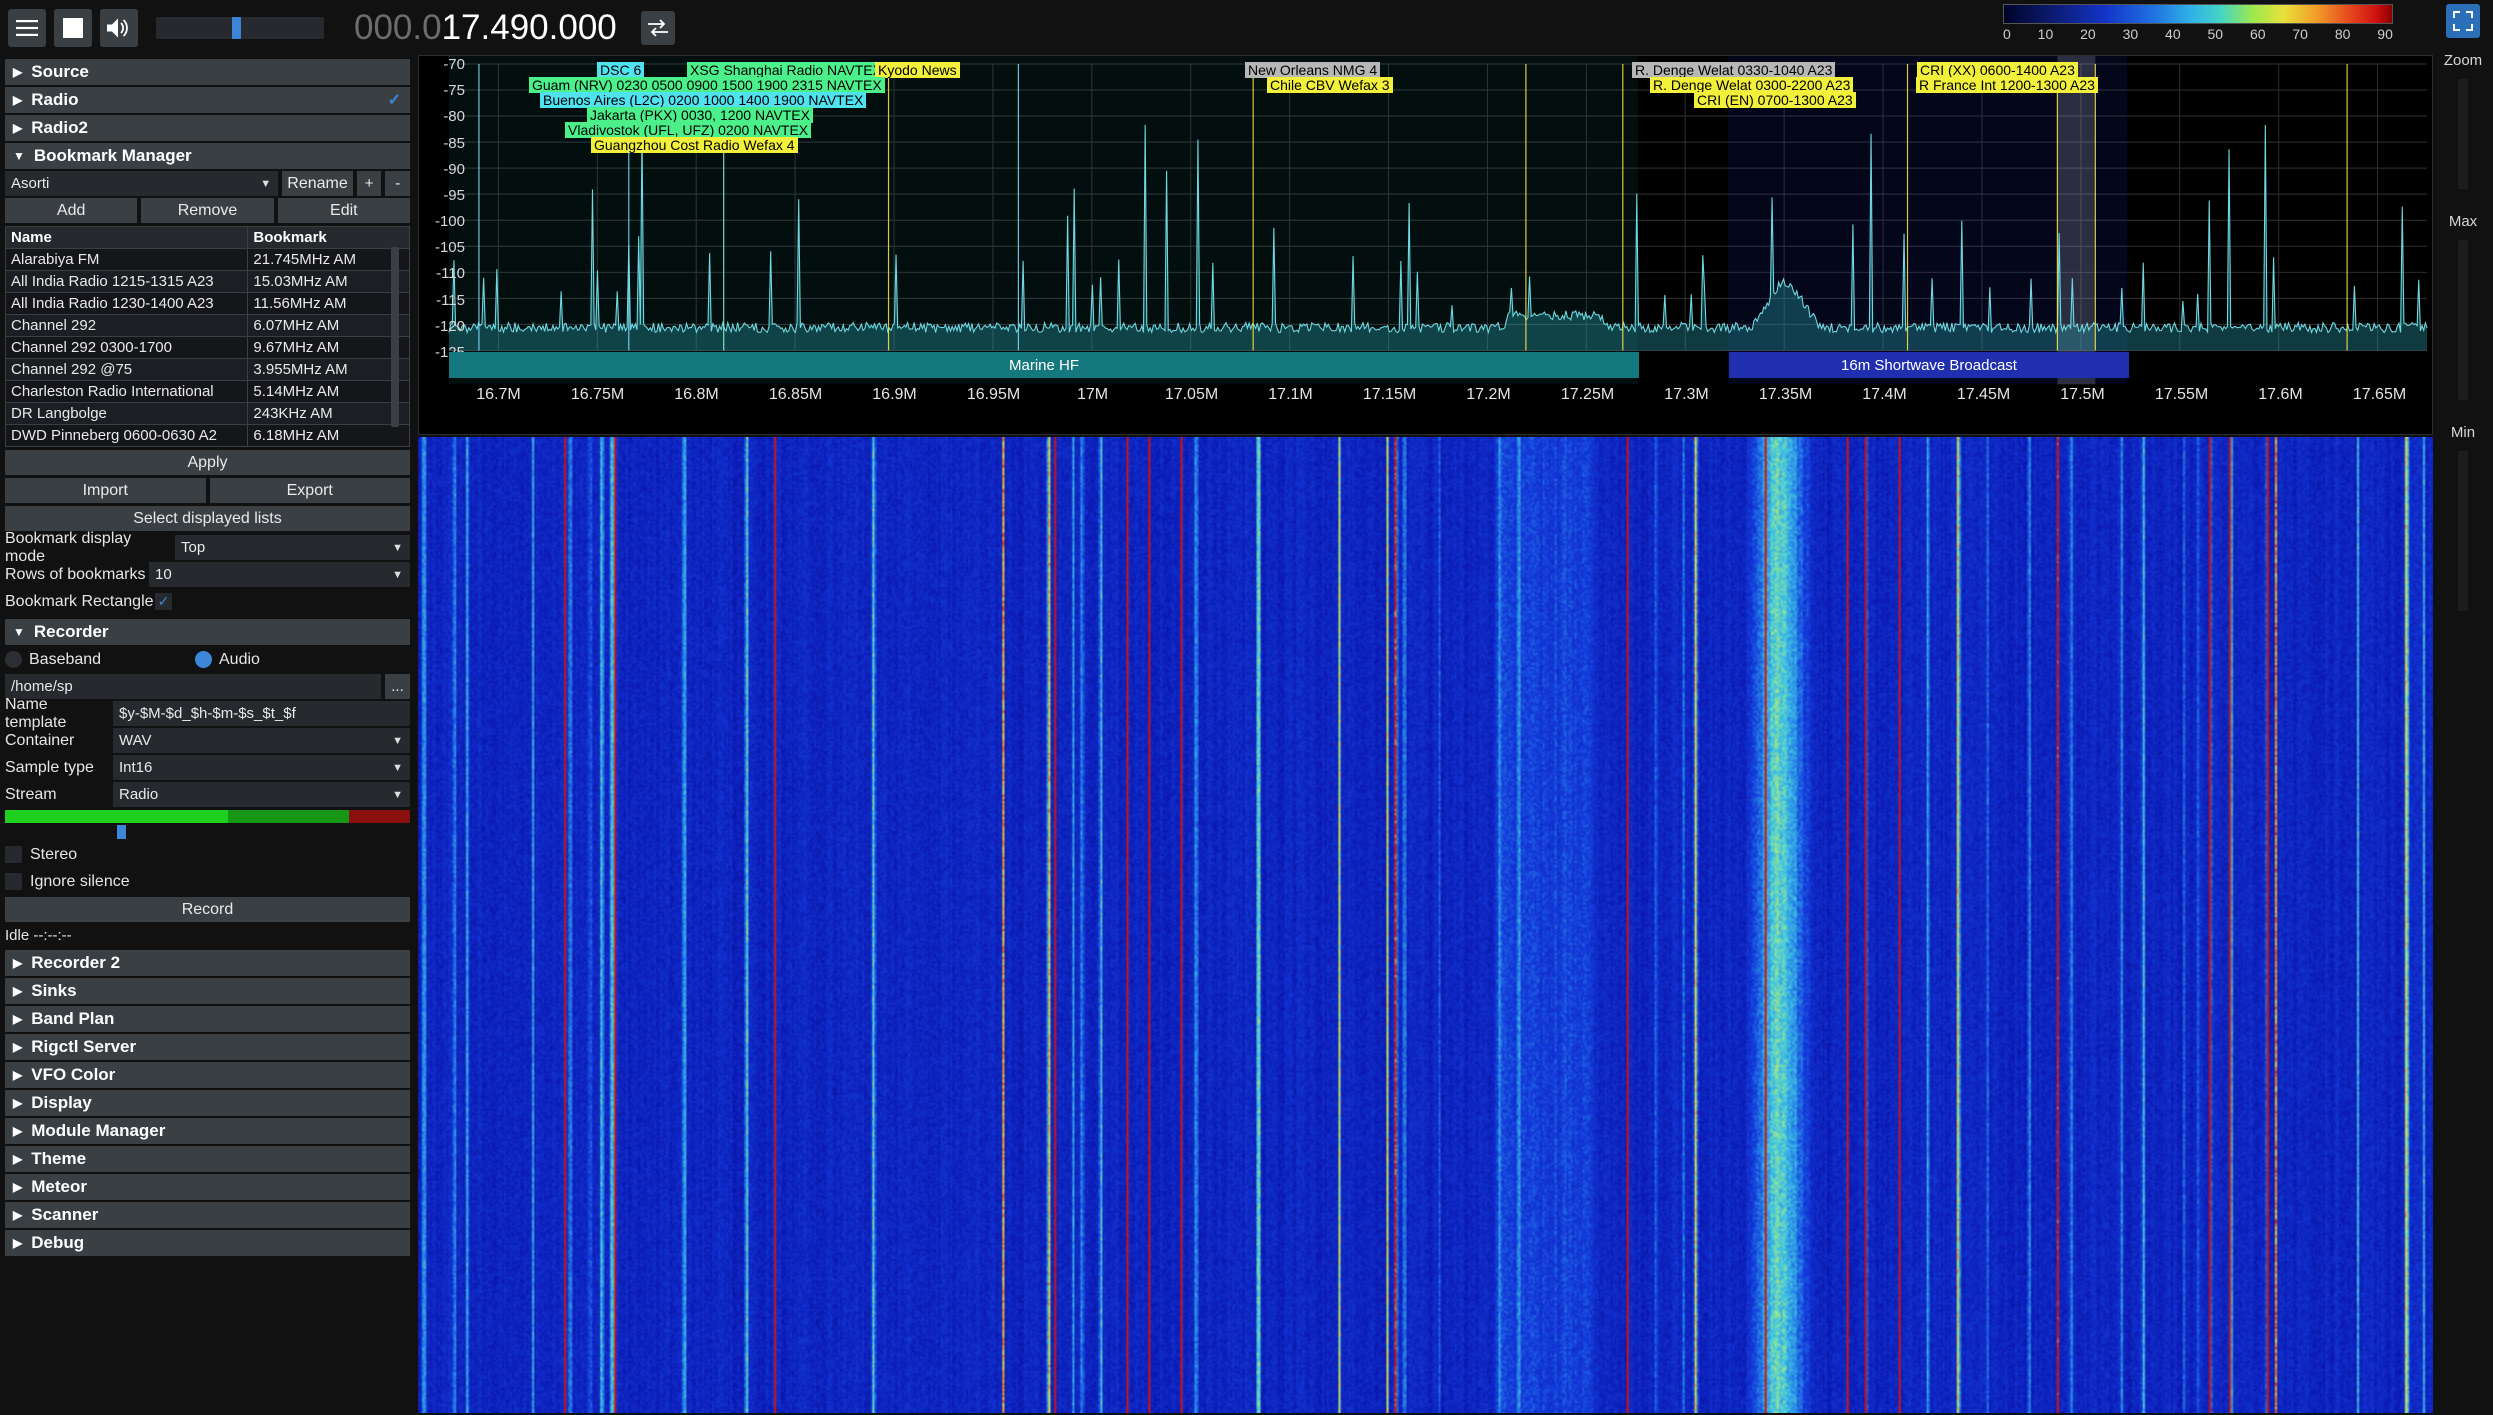 The image size is (2493, 1415). I want to click on bookmark-name-cell: DWD Pinneberg 0600-0630 A2, so click(126, 435).